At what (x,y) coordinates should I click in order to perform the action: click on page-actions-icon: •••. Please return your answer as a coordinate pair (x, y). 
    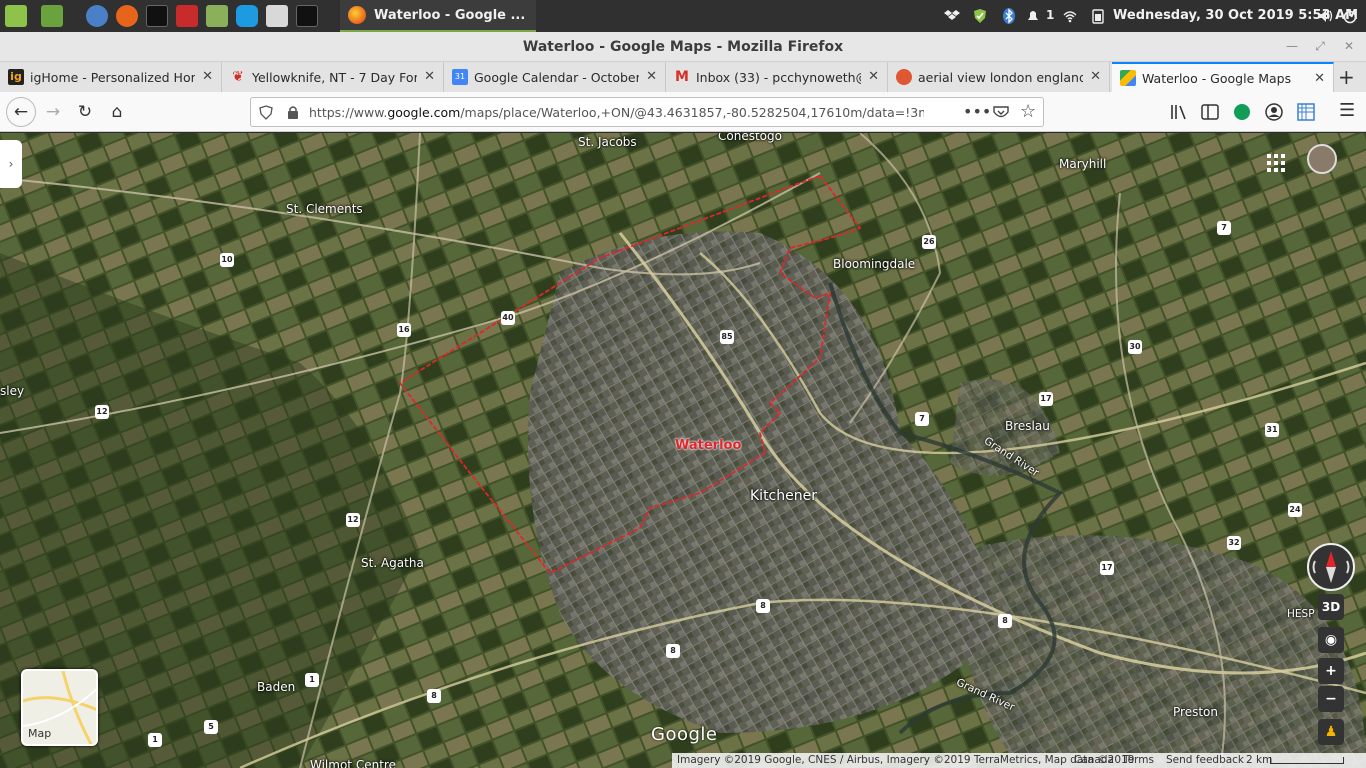
    Looking at the image, I should click on (977, 111).